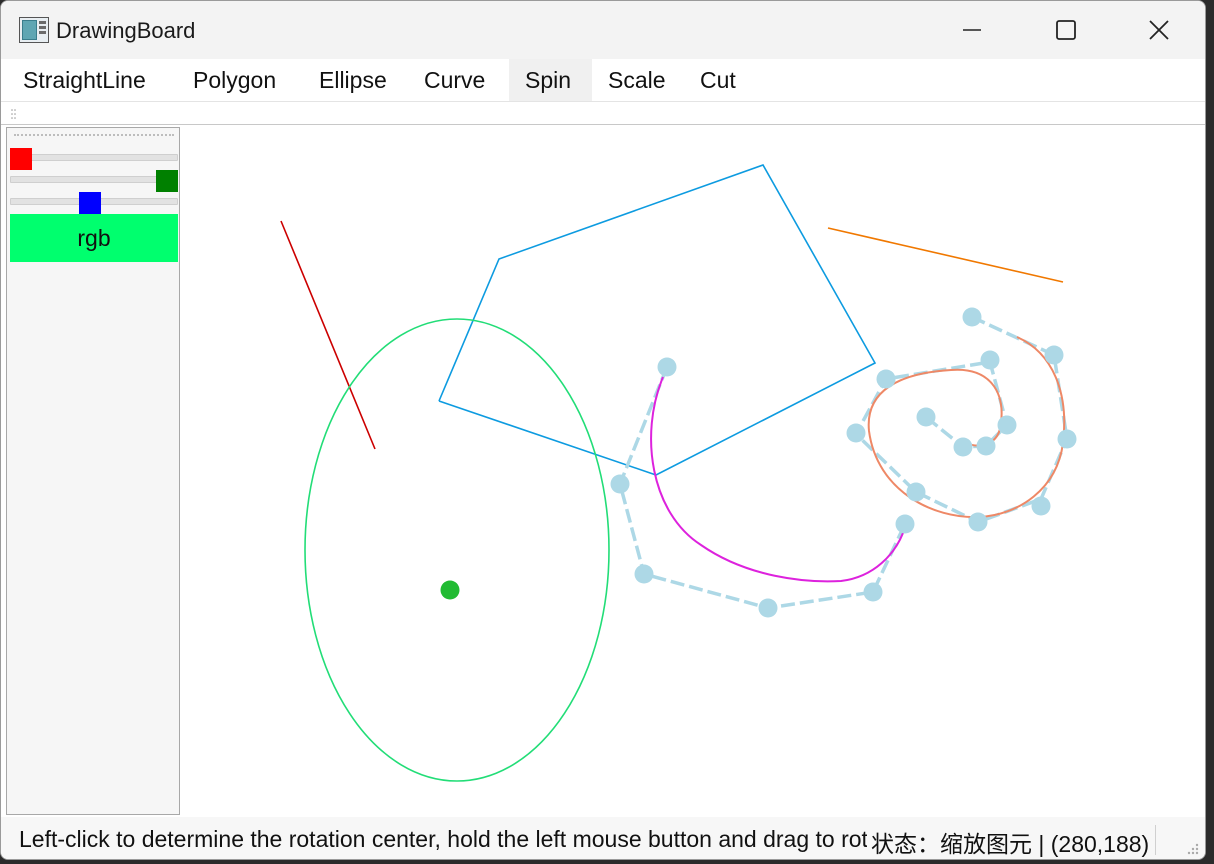 This screenshot has width=1214, height=864. I want to click on dock-handle, so click(94, 135).